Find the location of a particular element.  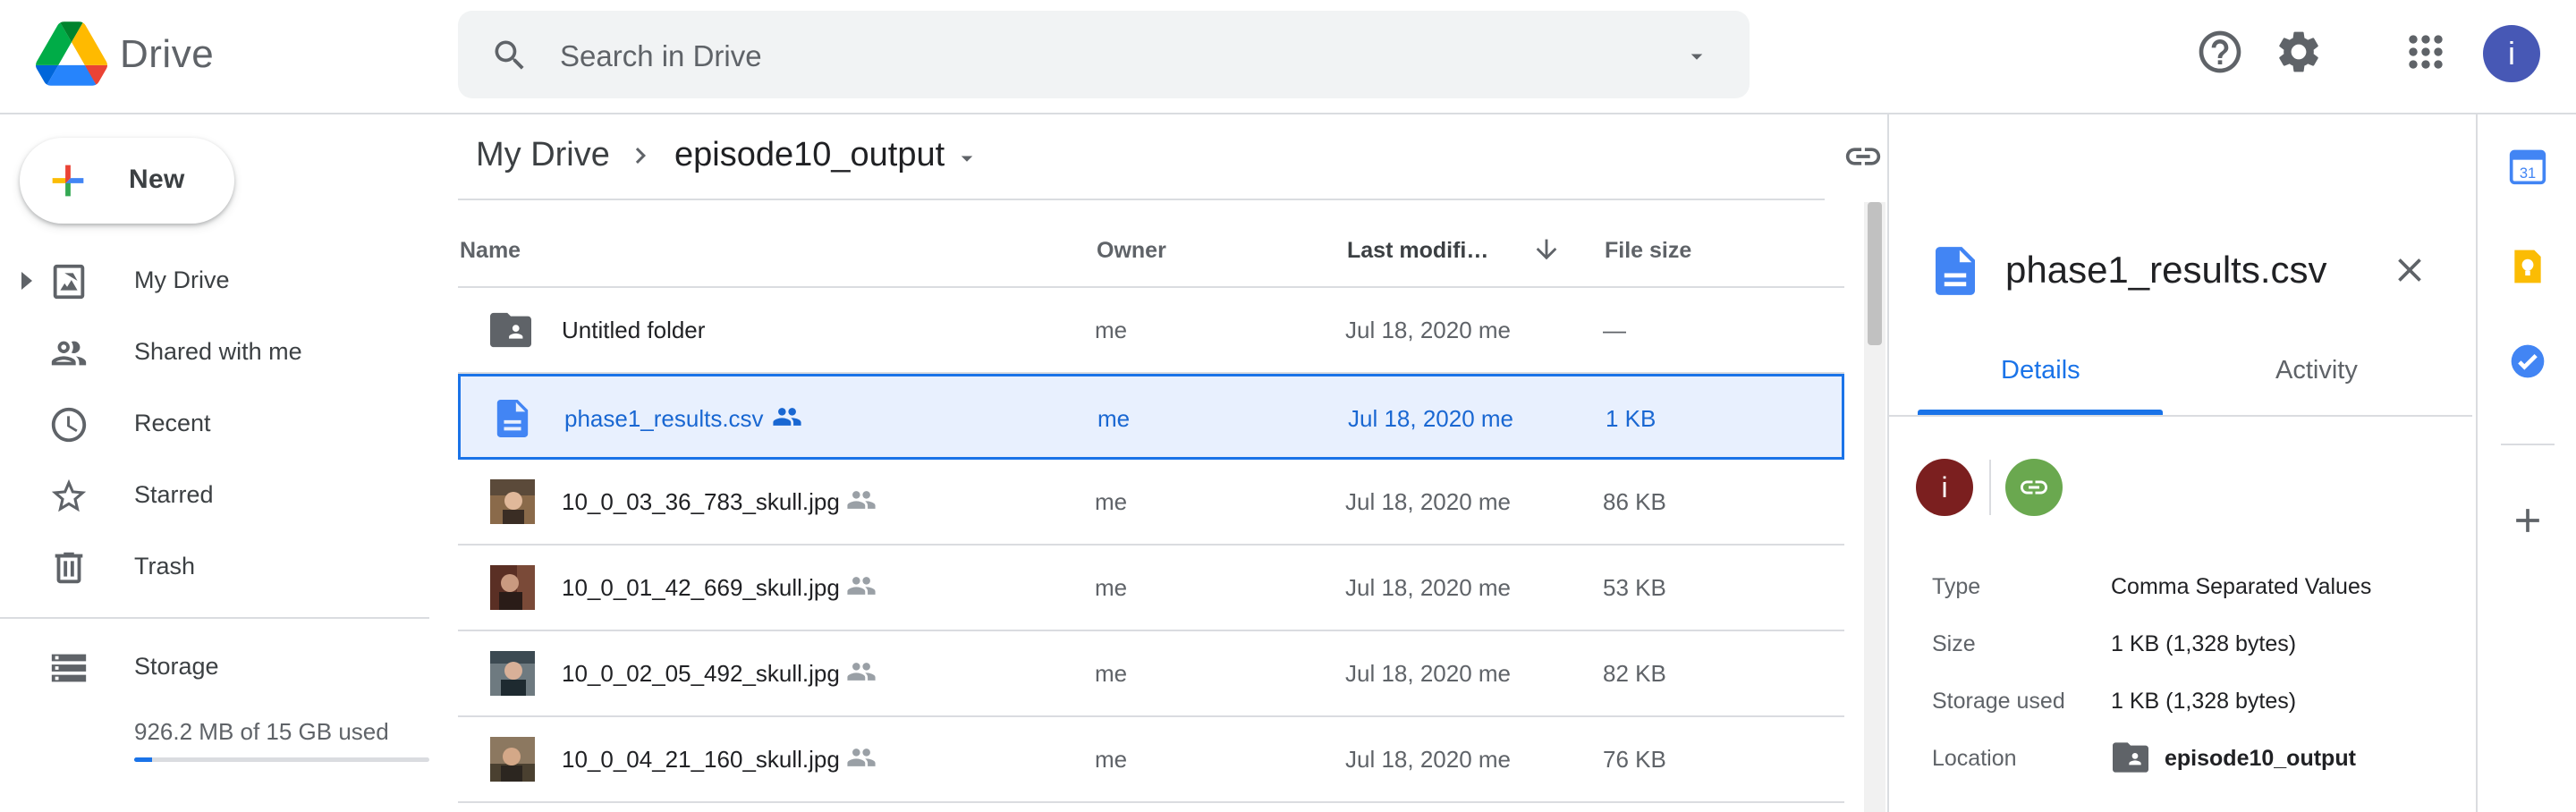

settings-gear-icon is located at coordinates (2299, 52).